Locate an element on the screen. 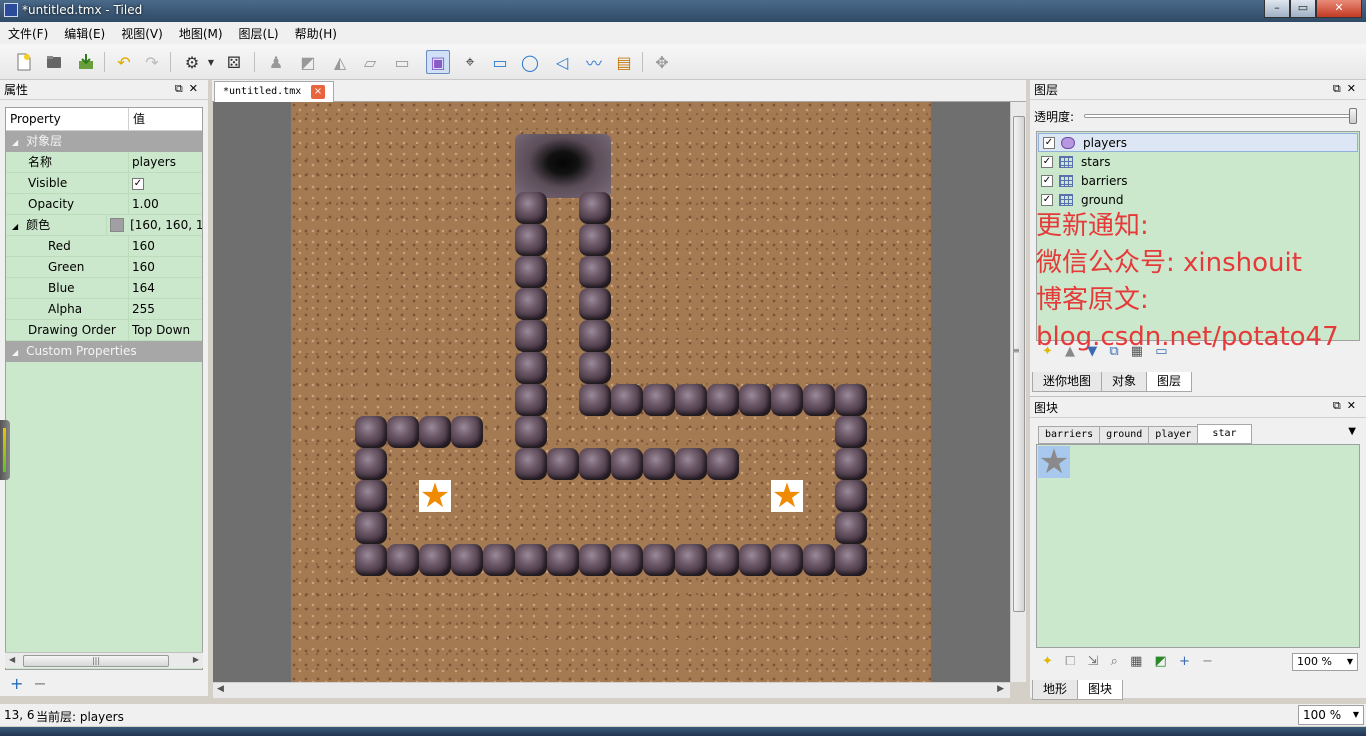  insert-polygon-icon: ◁ is located at coordinates (562, 62).